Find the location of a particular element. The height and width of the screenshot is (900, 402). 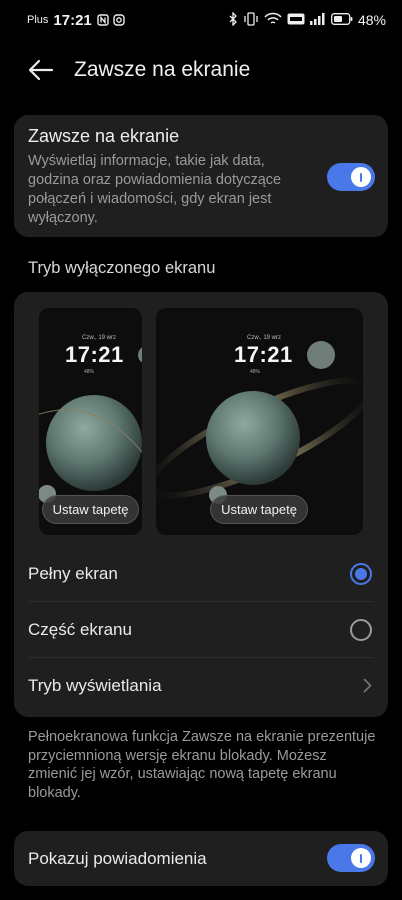

section-label-screen-mode: Tryb wyłączonego ekranu is located at coordinates (122, 268).